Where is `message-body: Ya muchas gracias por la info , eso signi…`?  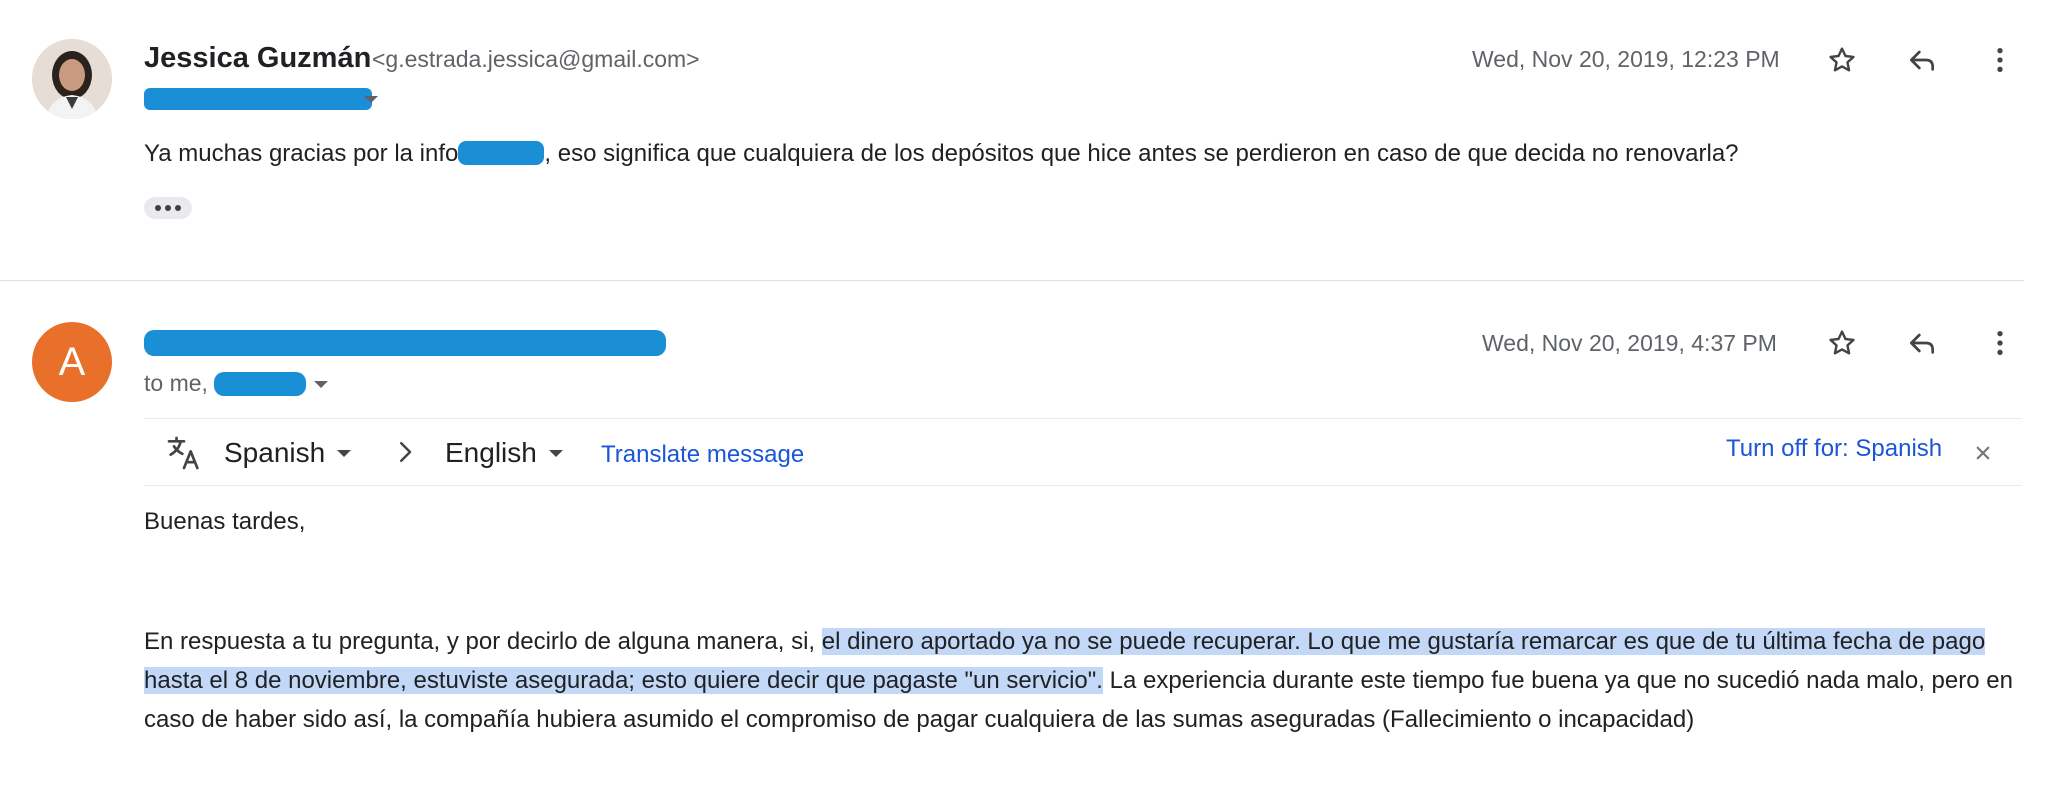
message-body: Ya muchas gracias por la info , eso signi… is located at coordinates (941, 154).